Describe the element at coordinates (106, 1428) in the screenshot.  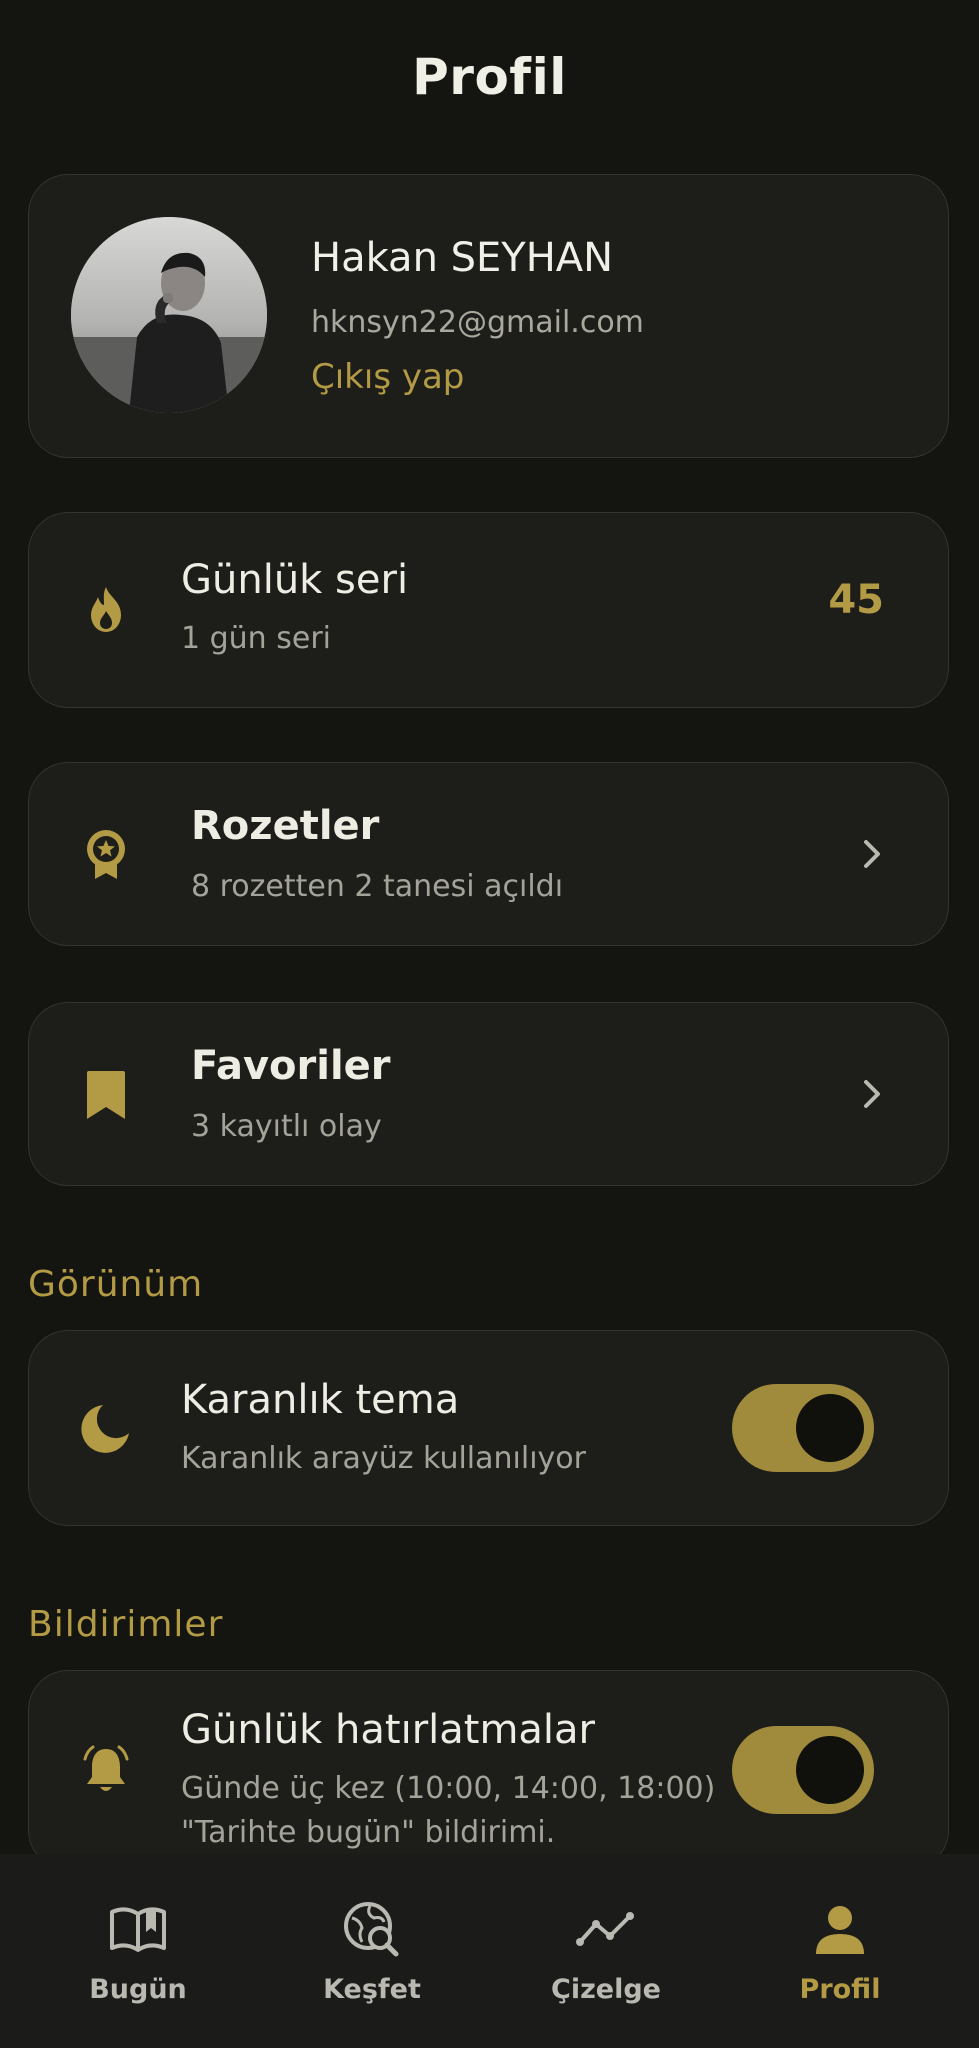
I see `moon-icon` at that location.